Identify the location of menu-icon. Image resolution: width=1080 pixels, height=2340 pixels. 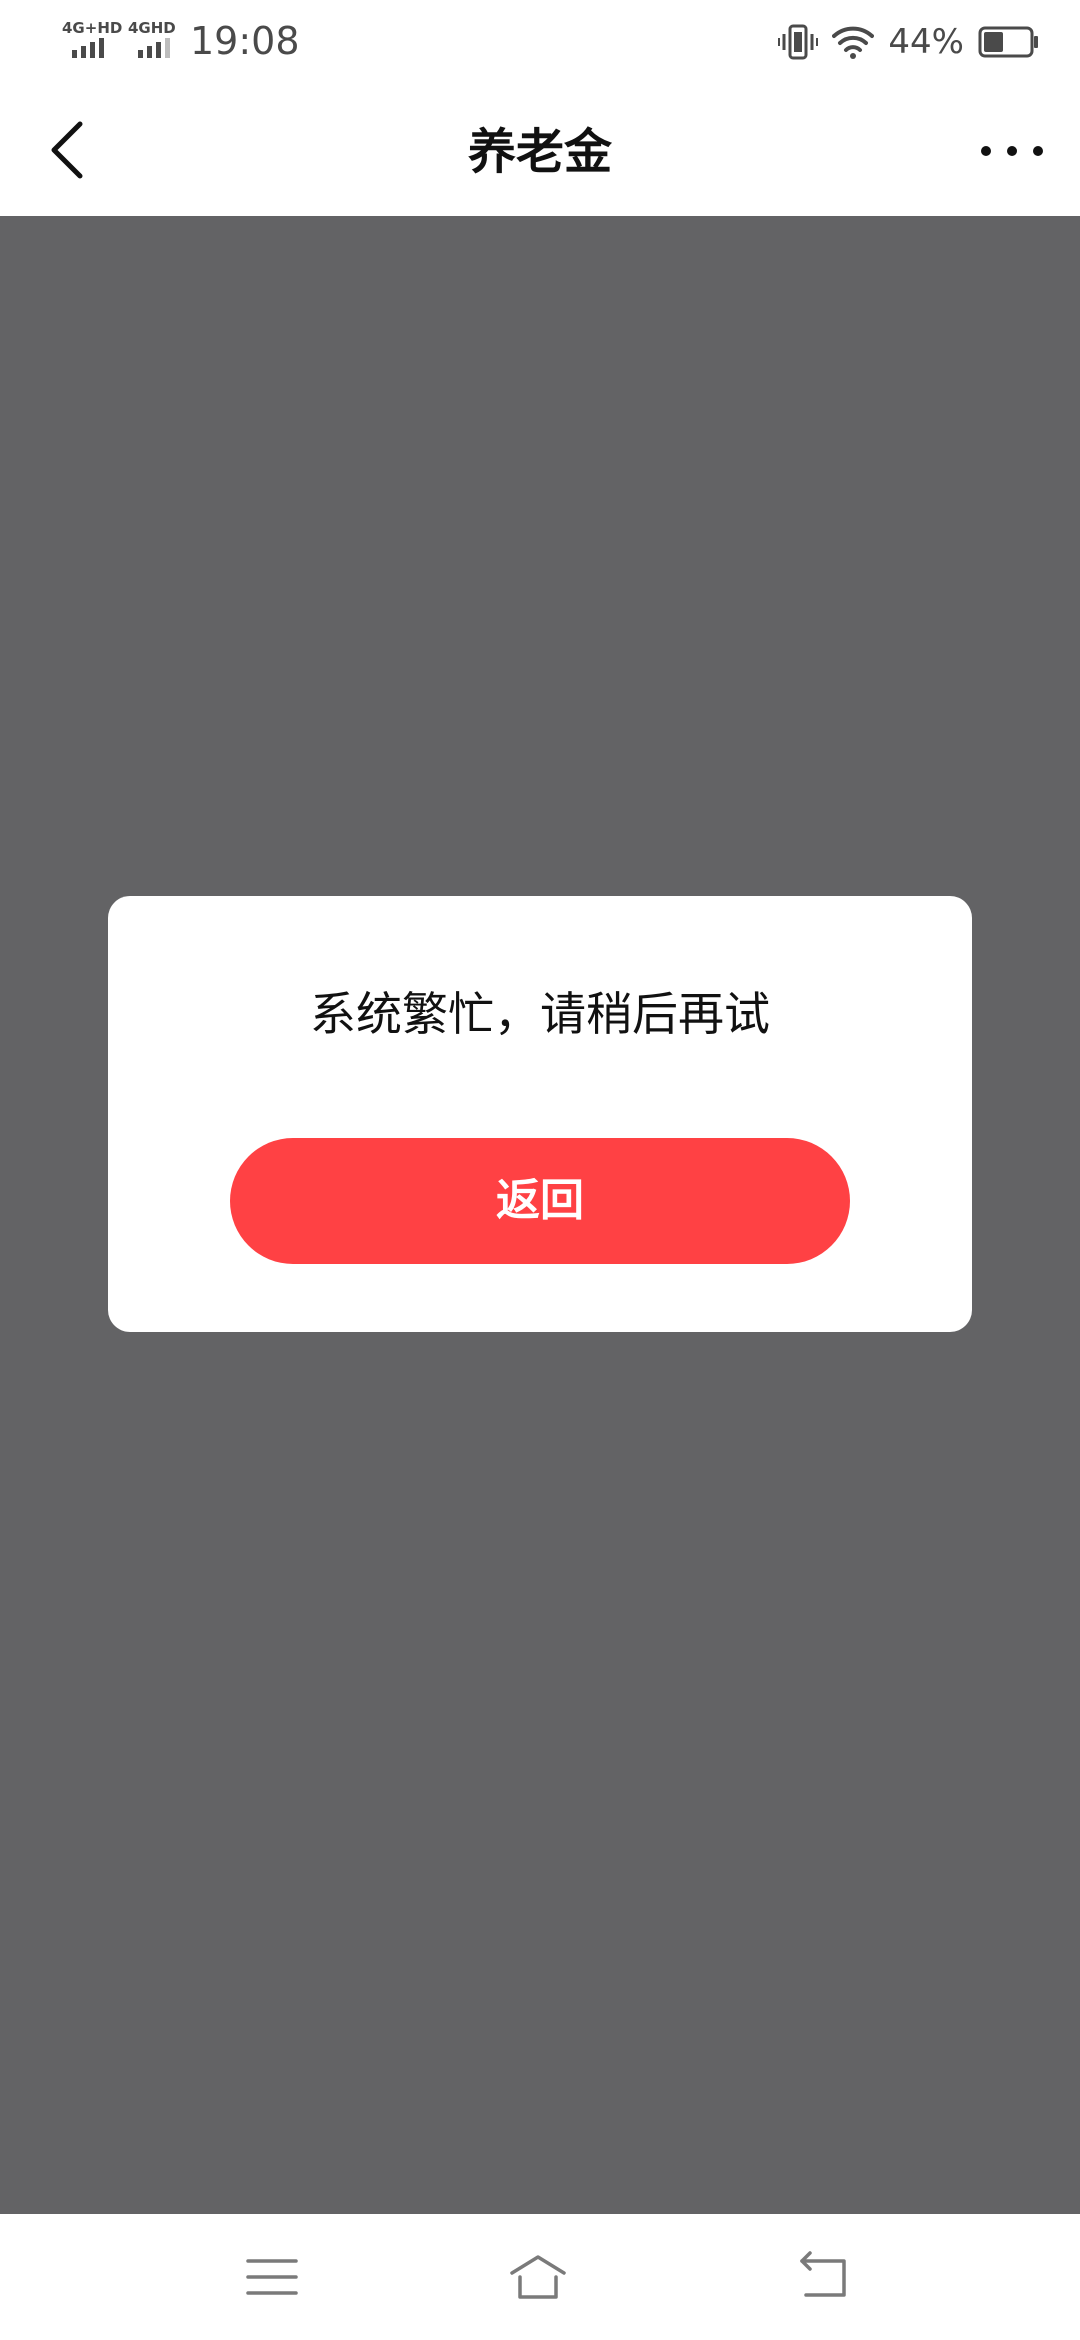
(272, 2277).